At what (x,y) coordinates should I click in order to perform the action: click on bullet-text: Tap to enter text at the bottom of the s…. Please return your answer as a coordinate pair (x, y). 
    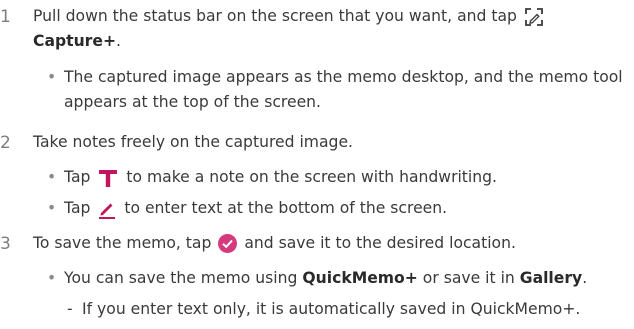
    Looking at the image, I should click on (346, 208).